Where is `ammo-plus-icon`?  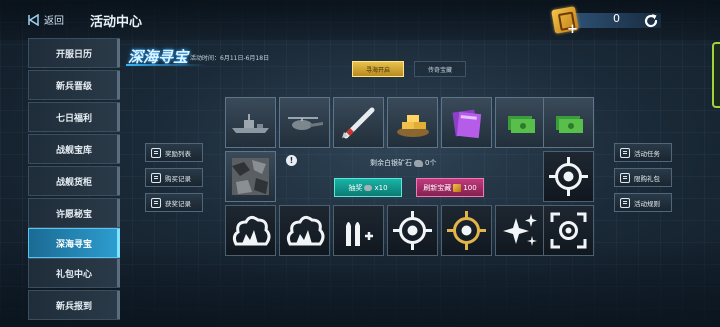
ammo-plus-icon is located at coordinates (359, 234).